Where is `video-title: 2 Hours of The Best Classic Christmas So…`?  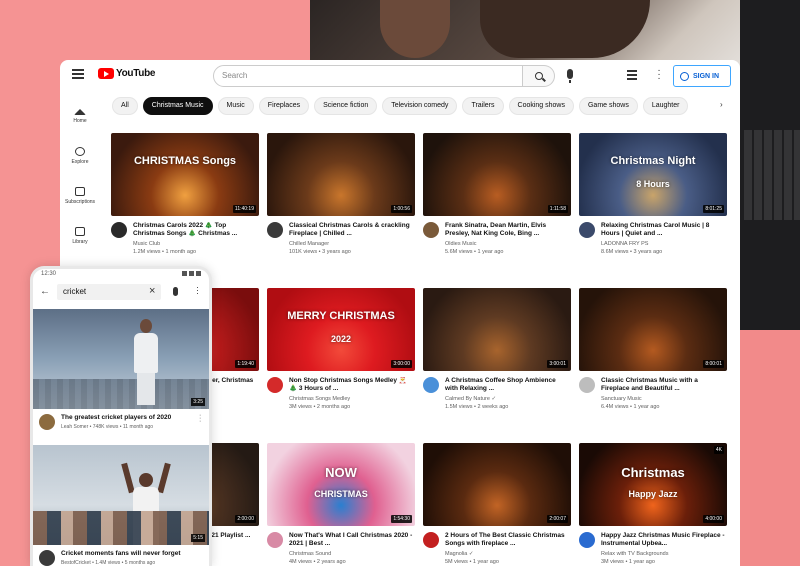
video-title: 2 Hours of The Best Classic Christmas So… is located at coordinates (507, 540).